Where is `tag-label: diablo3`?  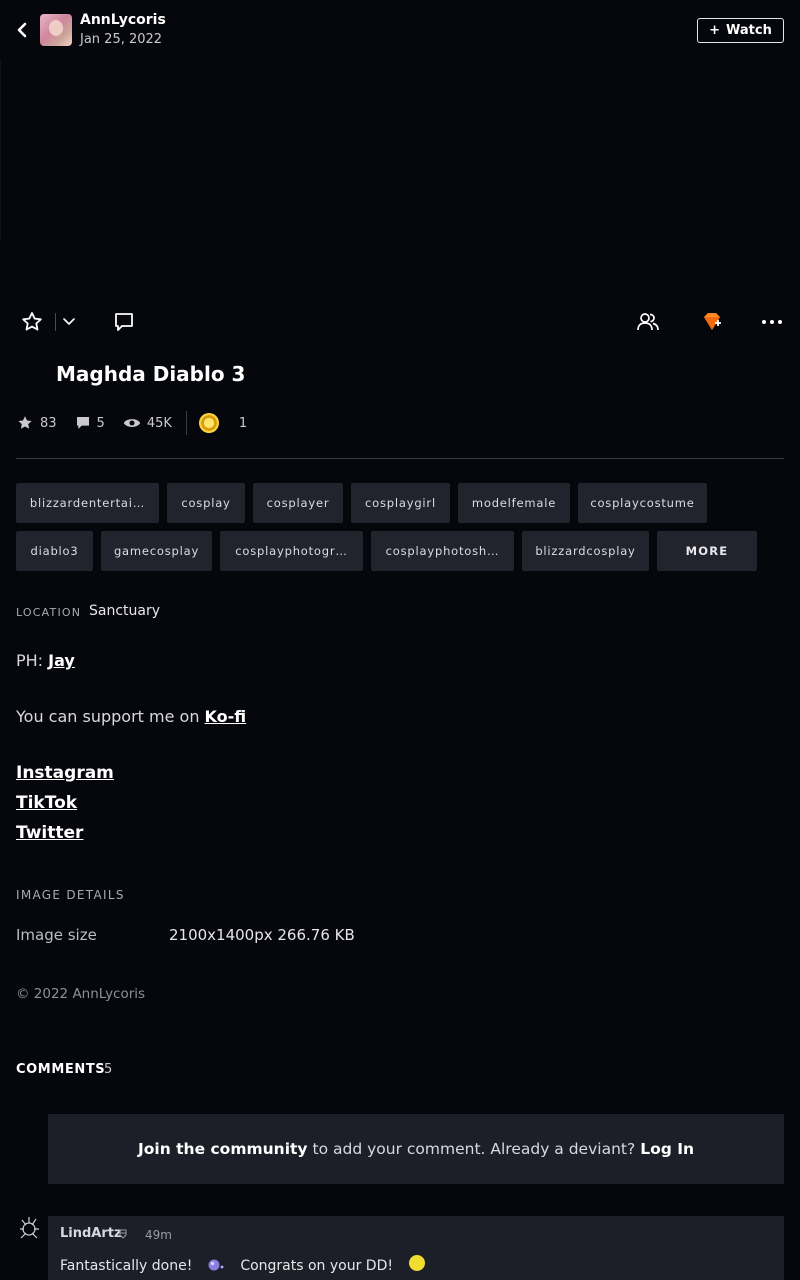 tag-label: diablo3 is located at coordinates (54, 551).